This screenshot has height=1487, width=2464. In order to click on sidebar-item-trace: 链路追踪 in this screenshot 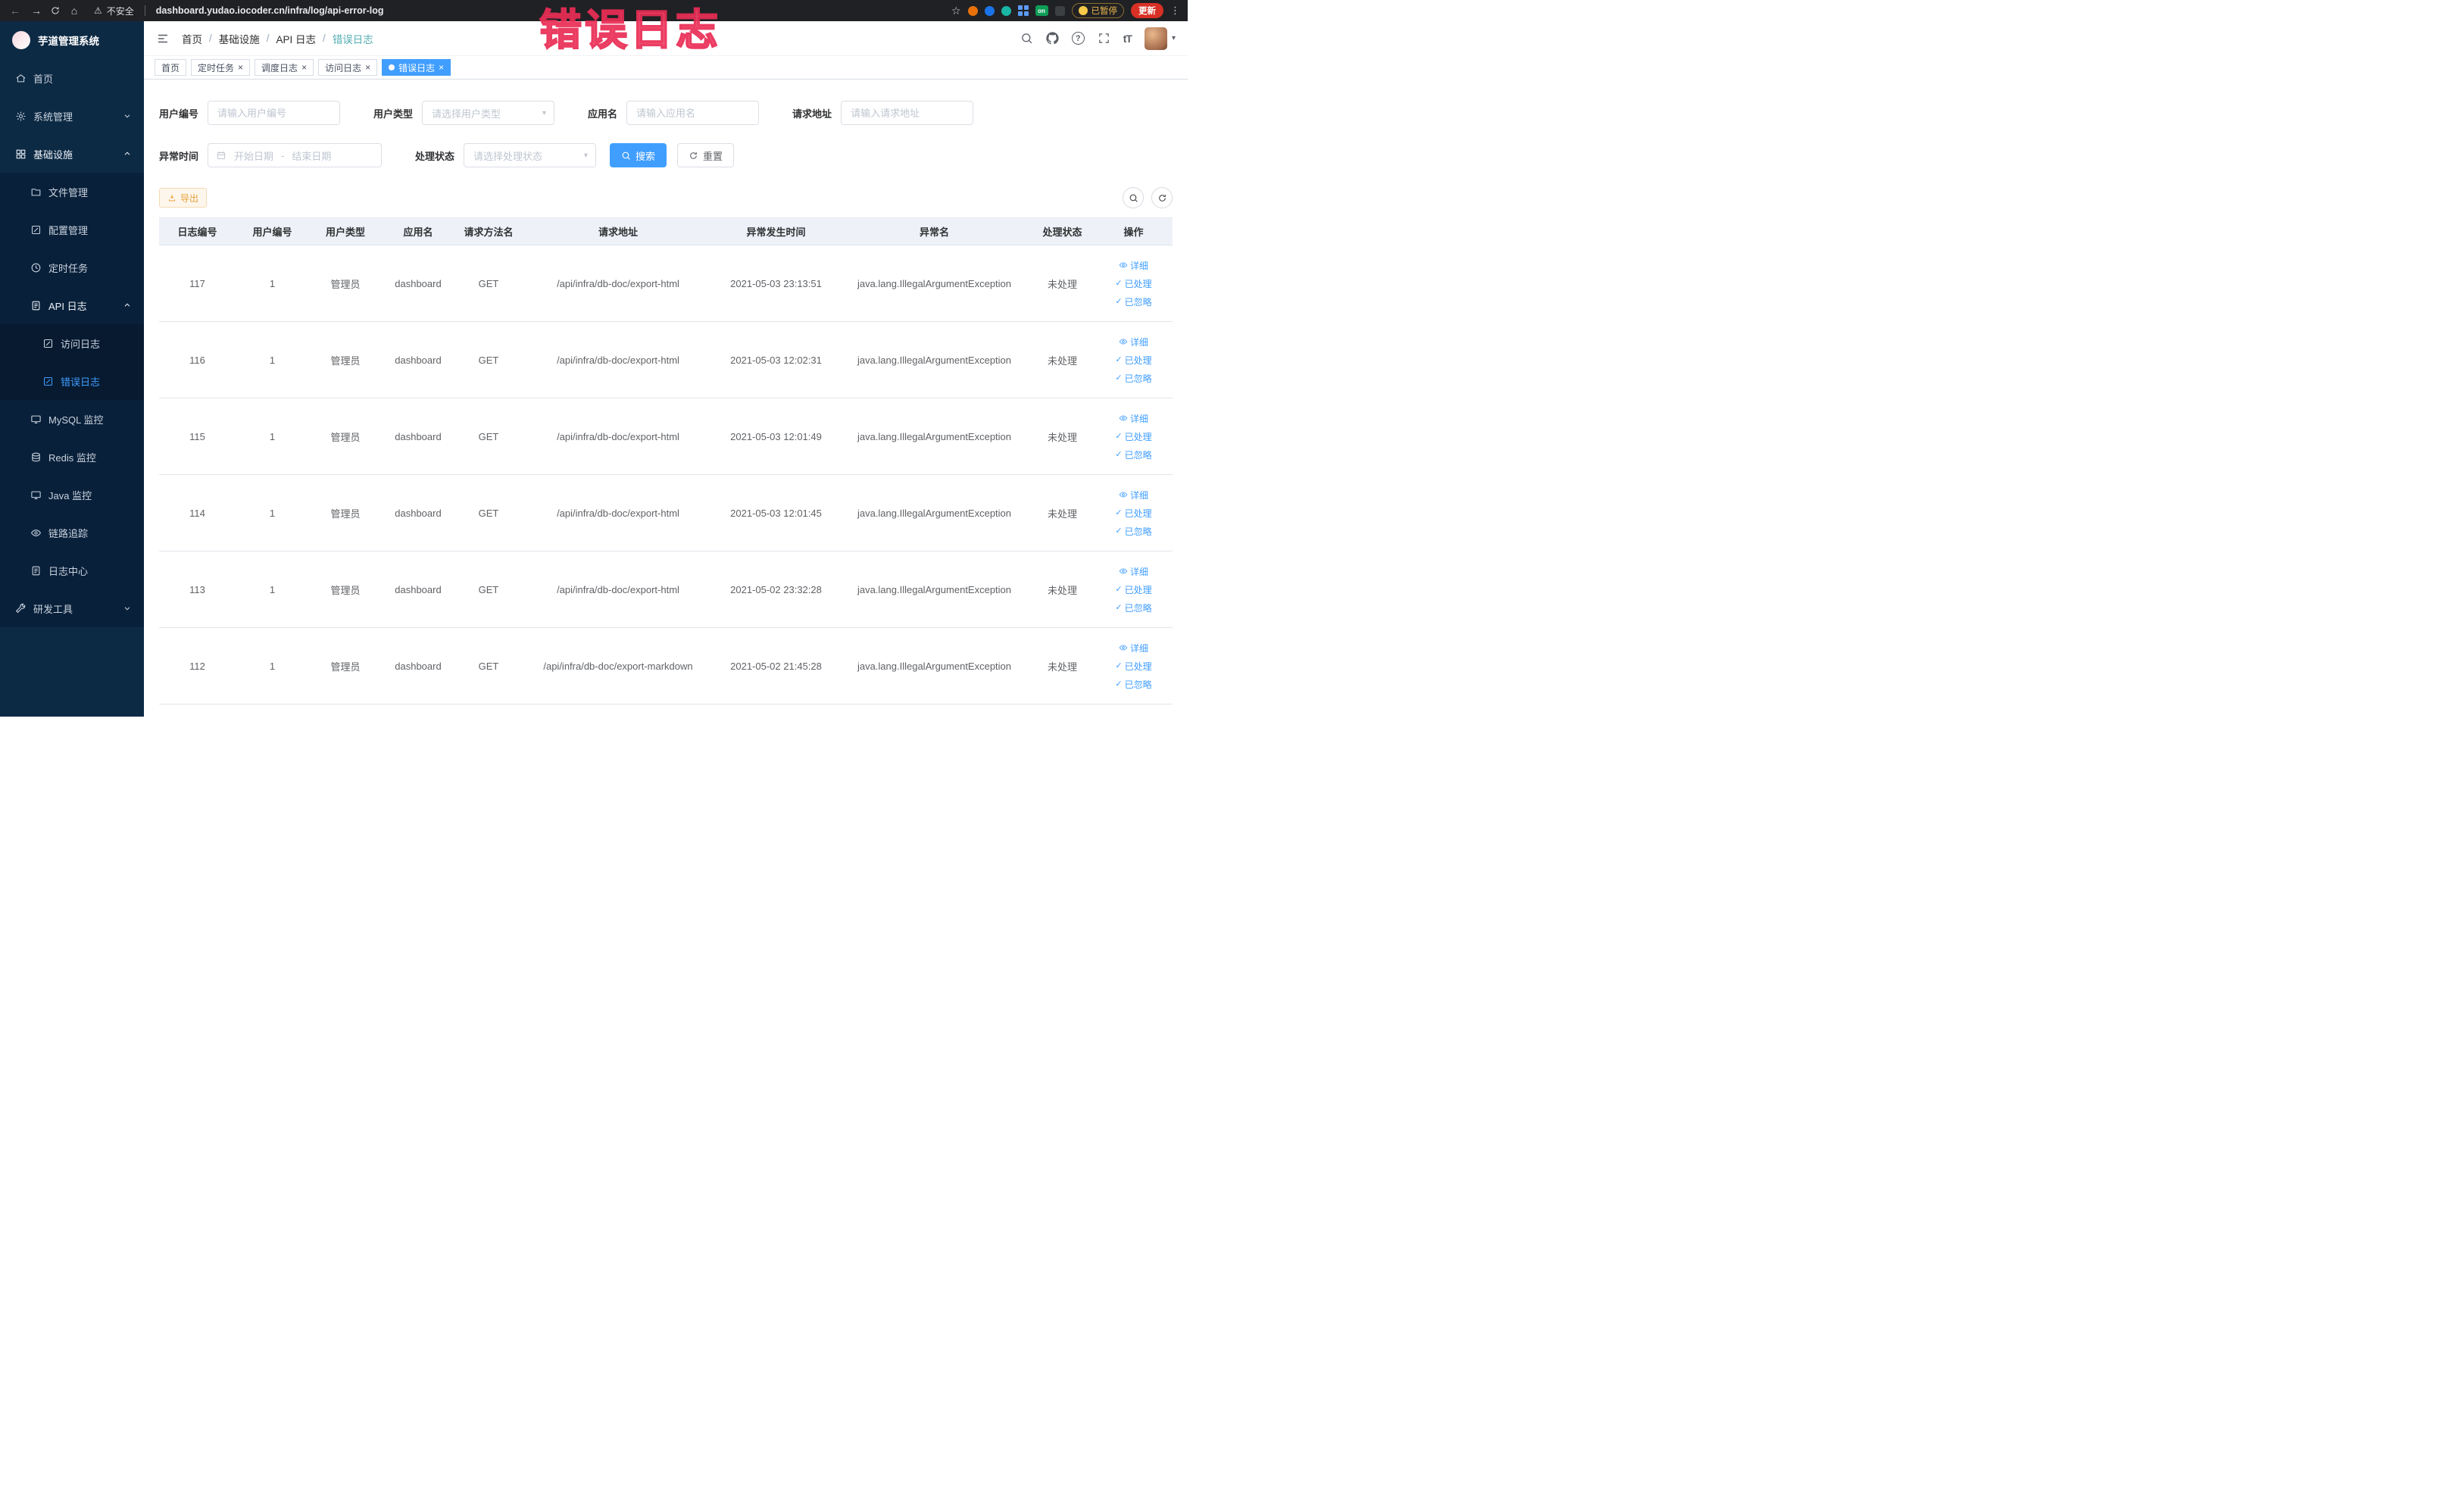, I will do `click(72, 532)`.